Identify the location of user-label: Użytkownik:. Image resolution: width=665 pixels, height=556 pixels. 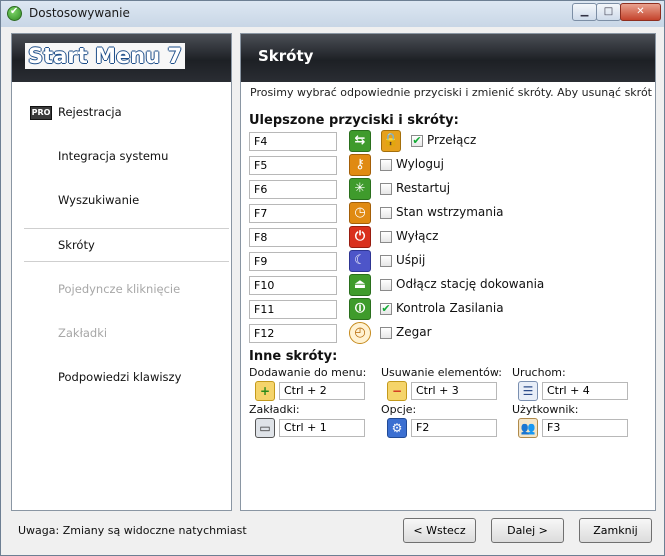
(545, 409).